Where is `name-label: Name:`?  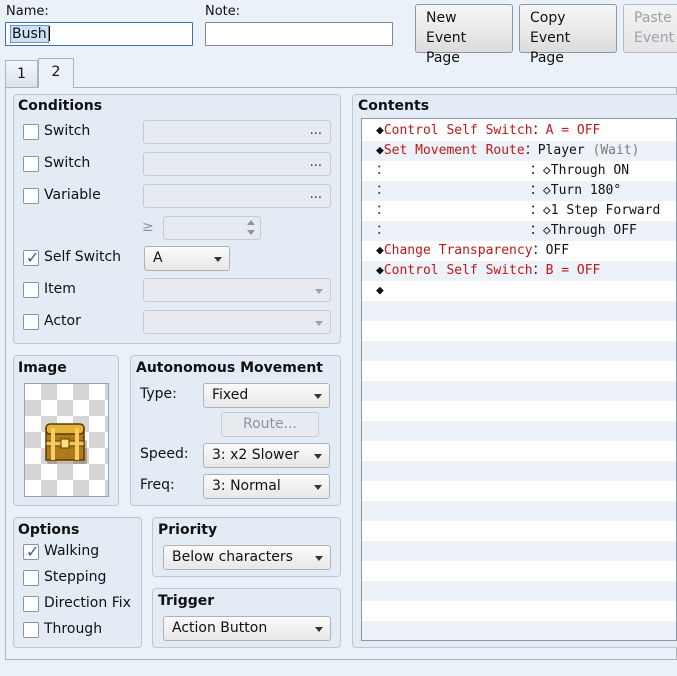
name-label: Name: is located at coordinates (27, 11).